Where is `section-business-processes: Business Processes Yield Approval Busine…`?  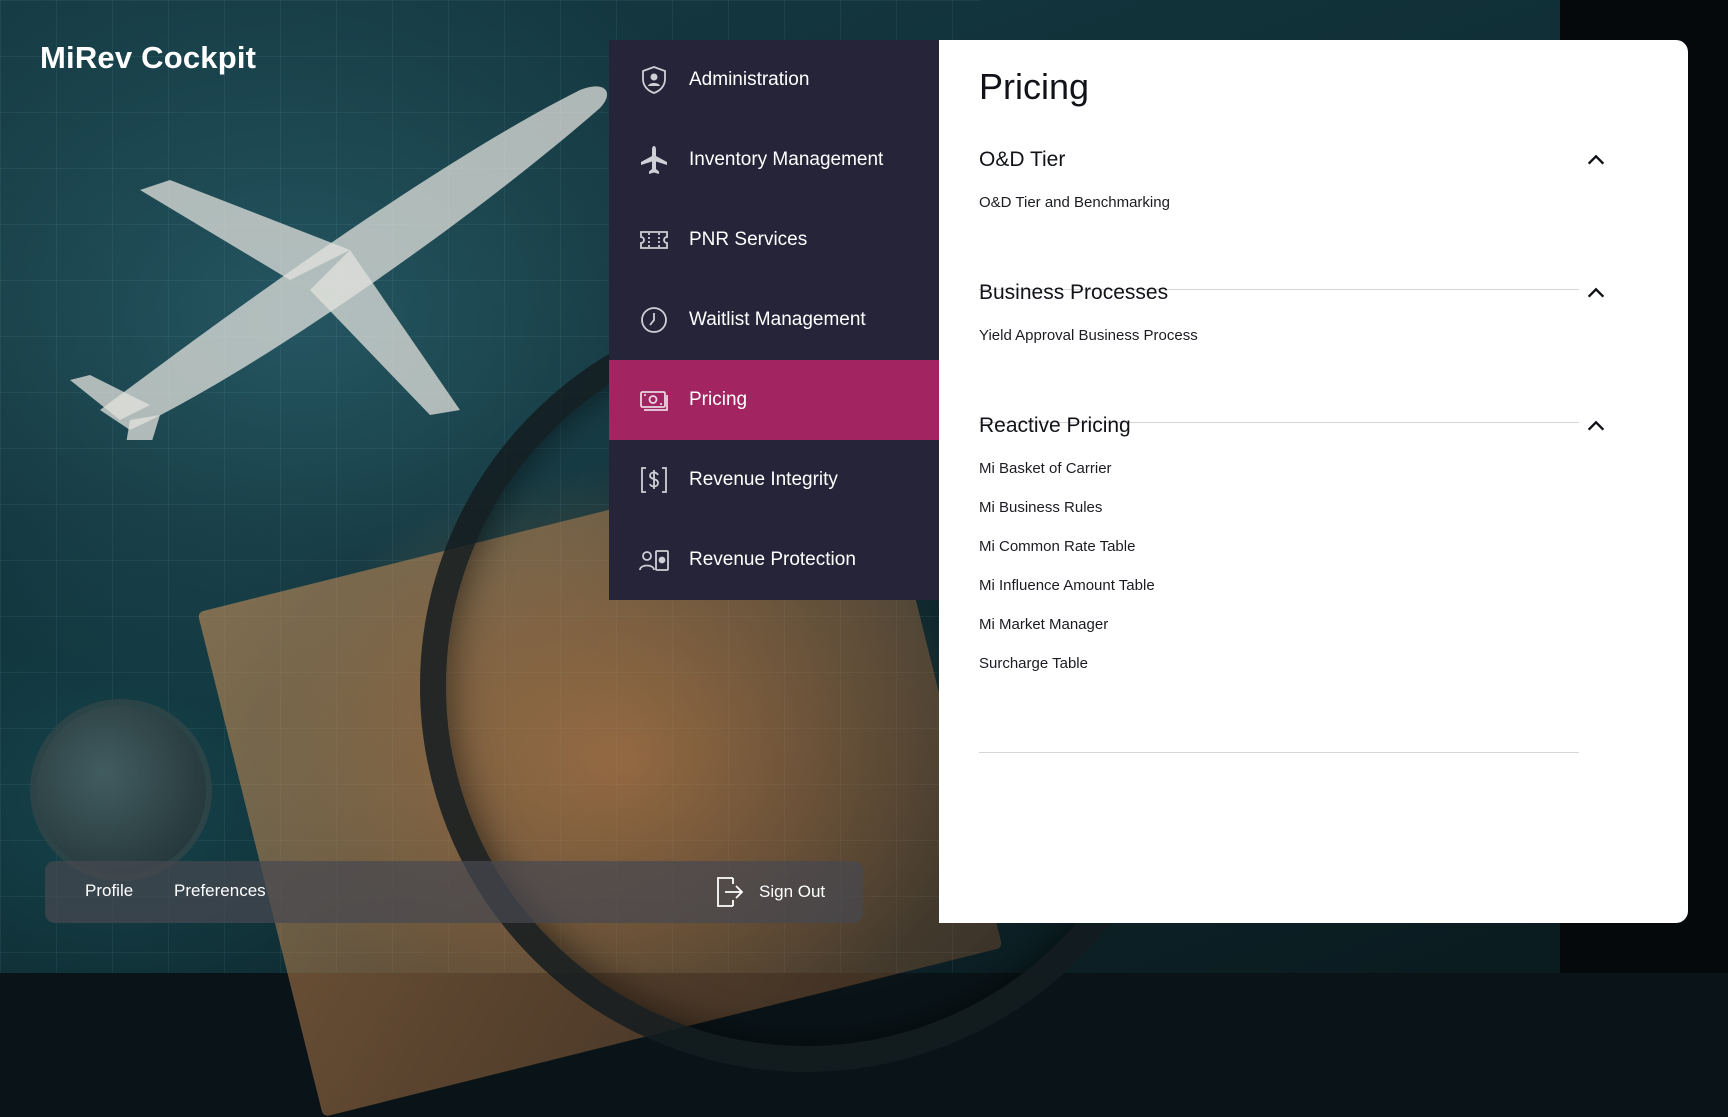
section-business-processes: Business Processes Yield Approval Busine… is located at coordinates (1279, 348).